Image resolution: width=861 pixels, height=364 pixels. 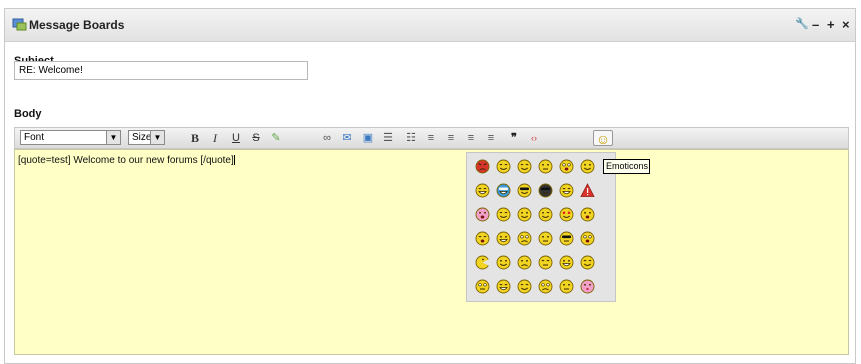 I want to click on email-icon: ✉, so click(x=347, y=138).